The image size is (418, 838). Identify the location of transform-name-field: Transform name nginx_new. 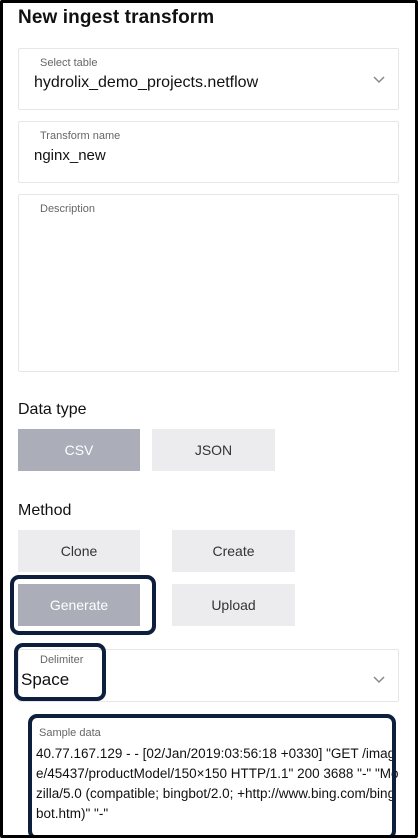
(208, 152).